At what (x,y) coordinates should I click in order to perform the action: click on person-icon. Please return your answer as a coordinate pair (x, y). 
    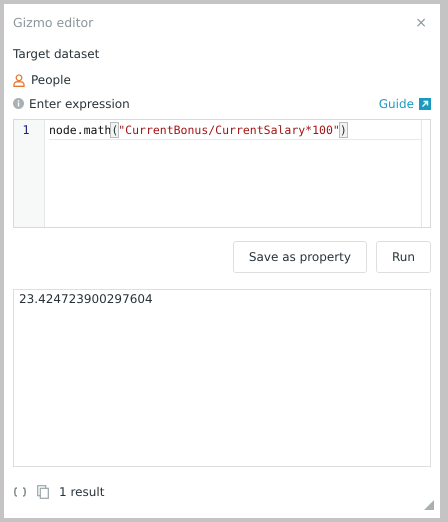
    Looking at the image, I should click on (19, 80).